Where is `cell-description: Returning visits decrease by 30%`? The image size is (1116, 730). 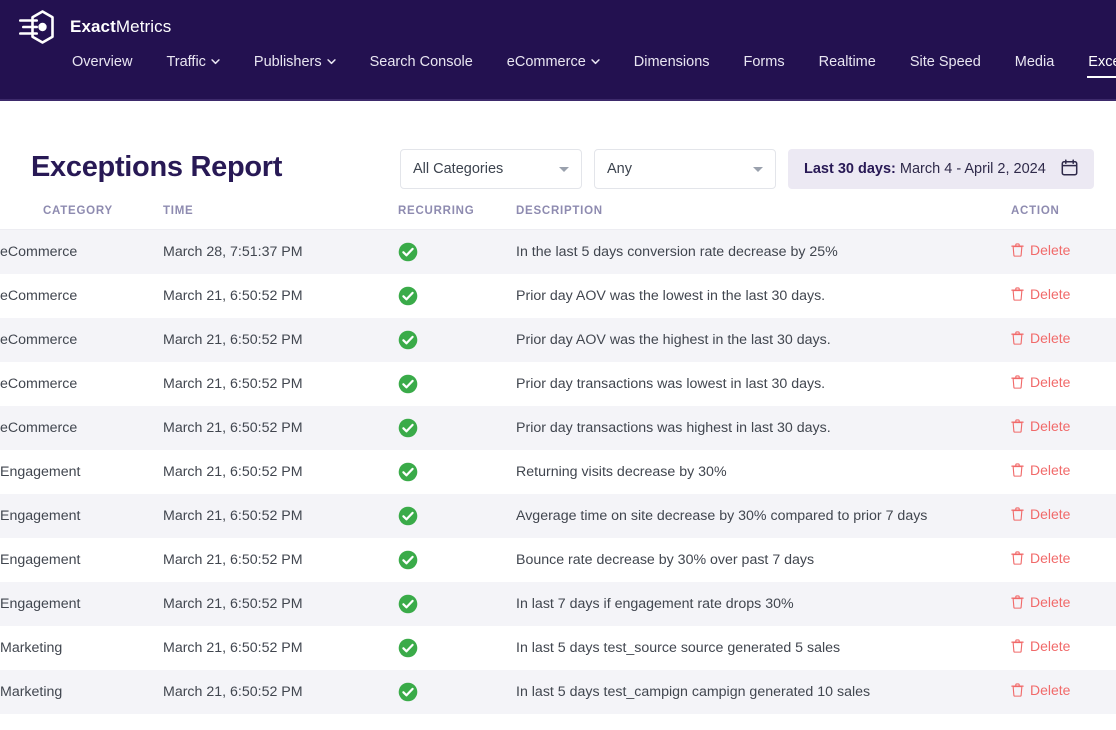 cell-description: Returning visits decrease by 30% is located at coordinates (763, 471).